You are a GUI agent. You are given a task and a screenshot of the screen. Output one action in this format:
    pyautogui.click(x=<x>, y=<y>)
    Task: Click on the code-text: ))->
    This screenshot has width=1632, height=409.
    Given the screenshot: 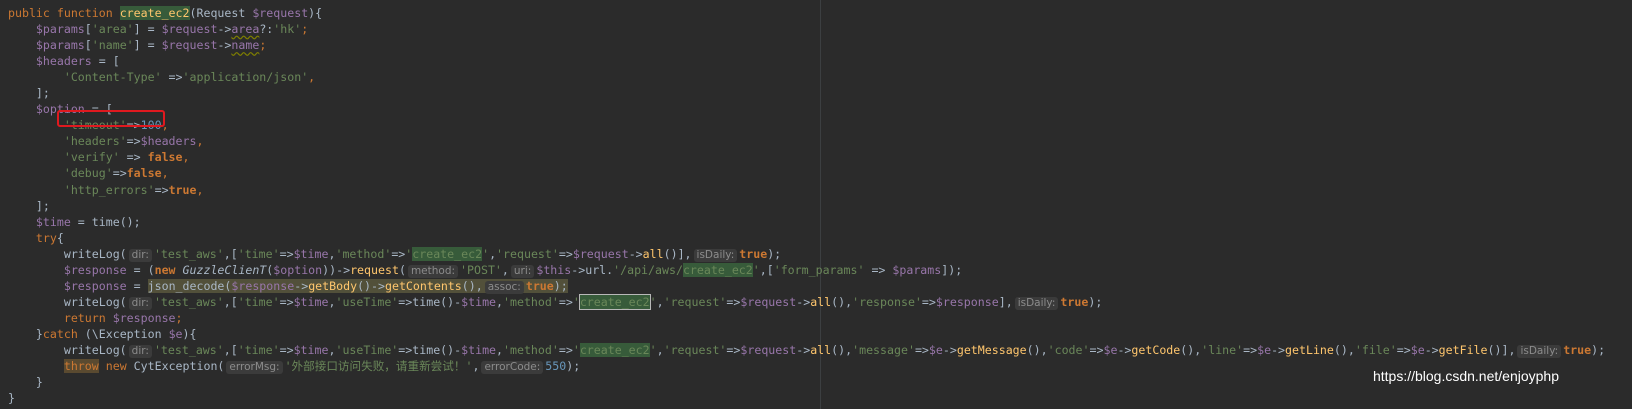 What is the action you would take?
    pyautogui.click(x=336, y=269)
    